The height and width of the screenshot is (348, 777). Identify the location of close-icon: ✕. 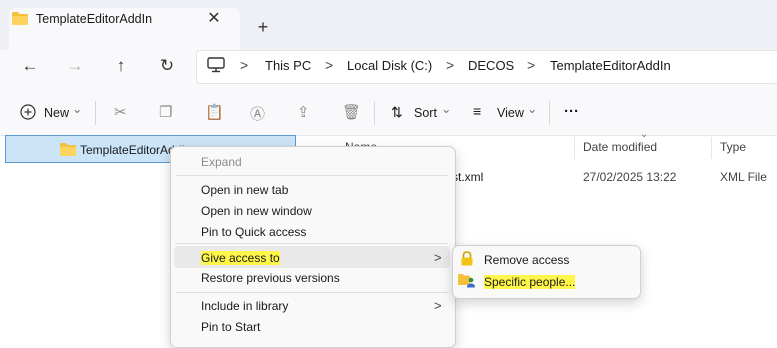
(214, 19).